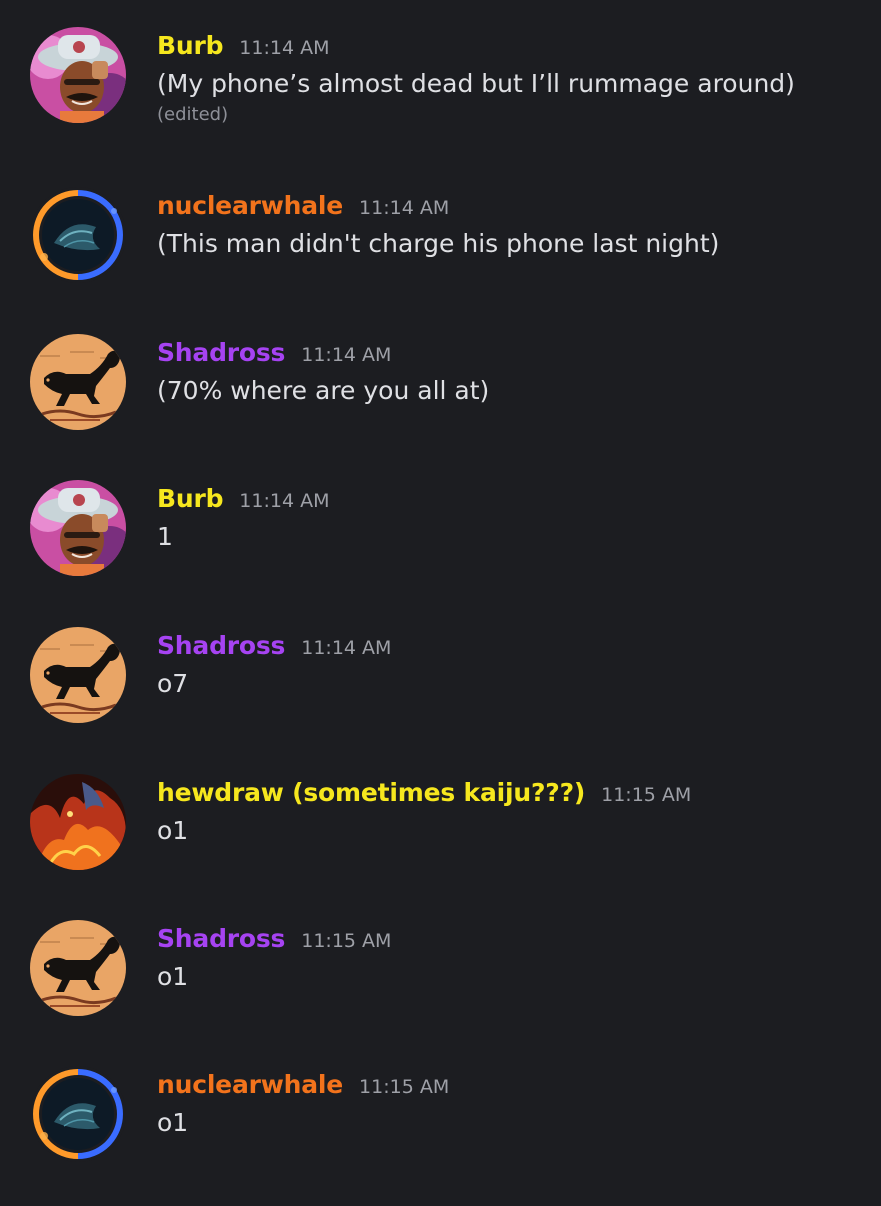 Image resolution: width=881 pixels, height=1206 pixels. I want to click on message-item: Shadross 11:15 AM o1, so click(440, 990).